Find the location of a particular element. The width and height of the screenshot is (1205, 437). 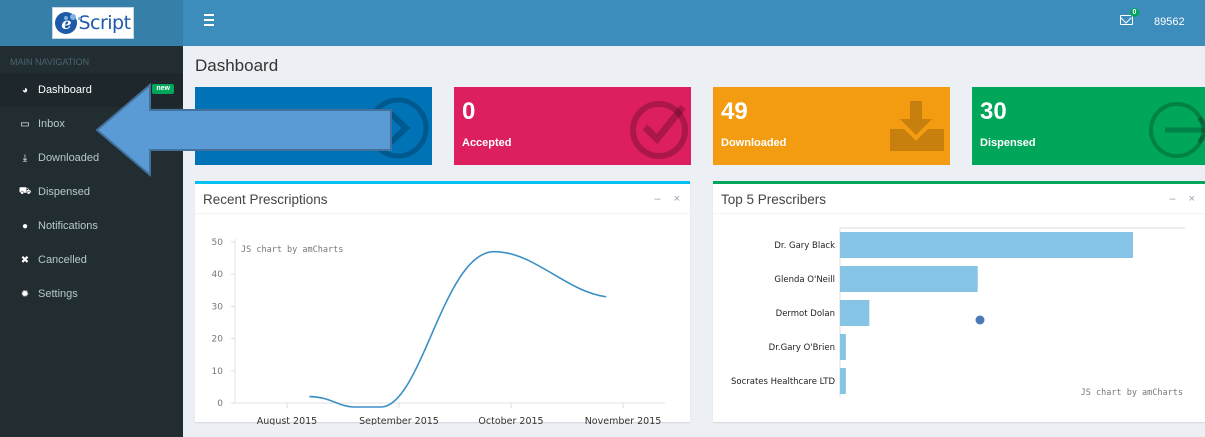

page-title: Dashboard is located at coordinates (237, 65).